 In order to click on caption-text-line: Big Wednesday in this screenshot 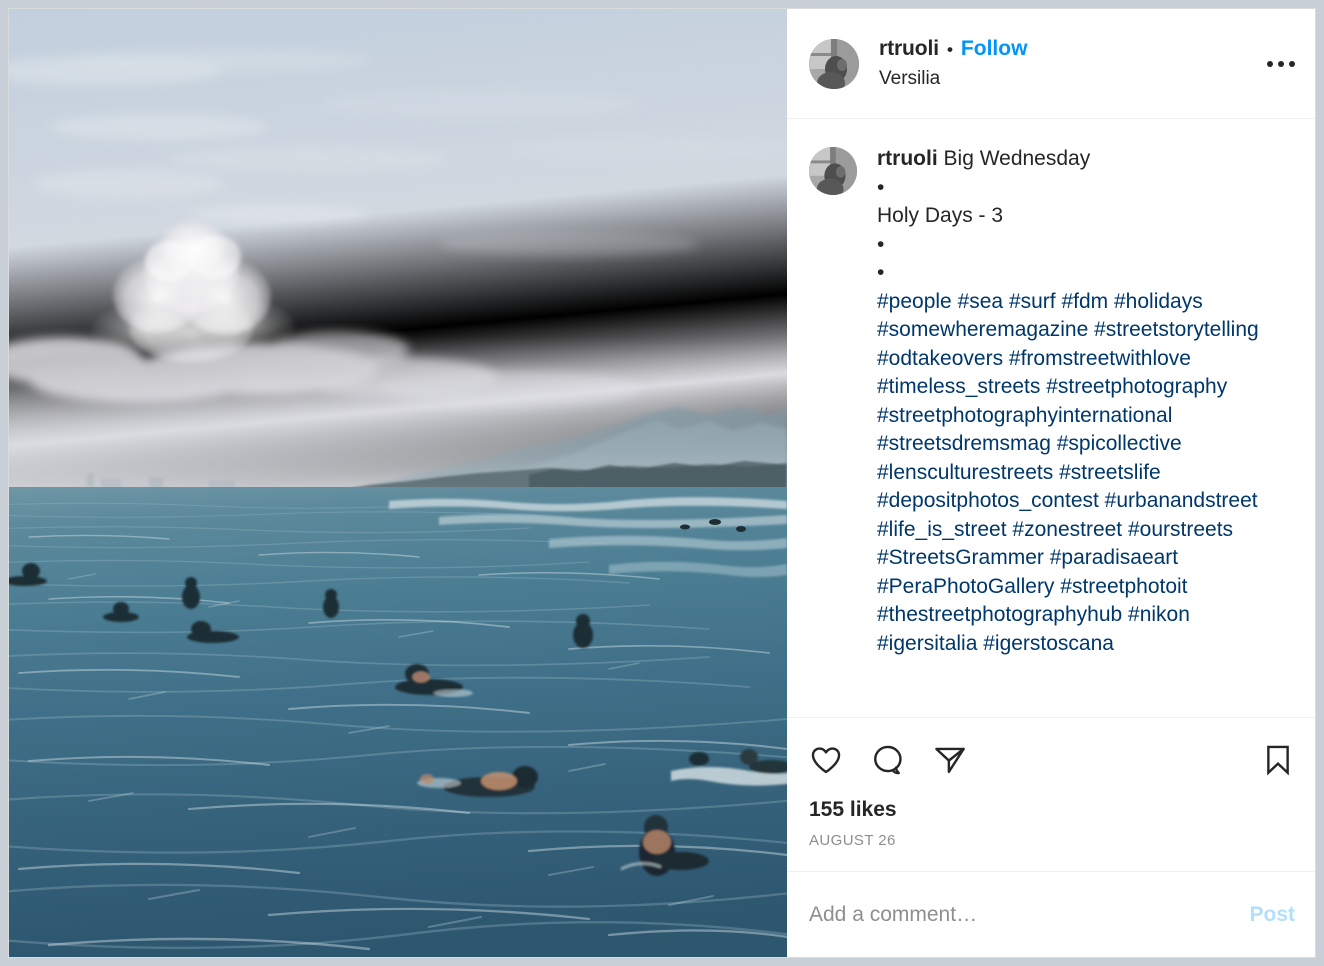, I will do `click(1017, 158)`.